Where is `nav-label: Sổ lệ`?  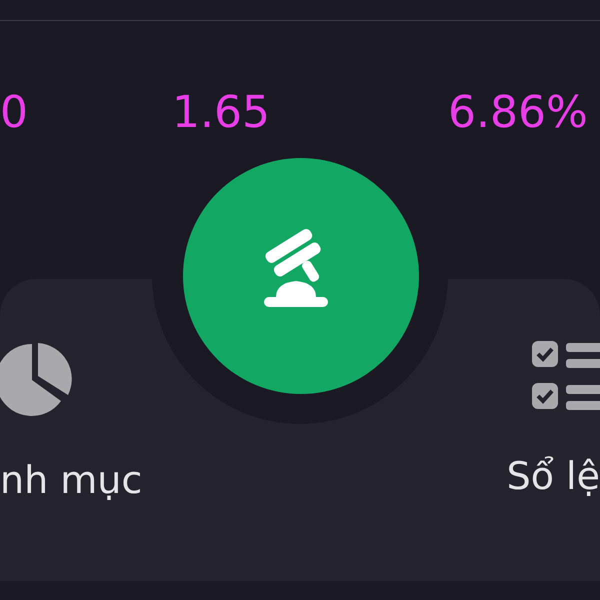
nav-label: Sổ lệ is located at coordinates (553, 476).